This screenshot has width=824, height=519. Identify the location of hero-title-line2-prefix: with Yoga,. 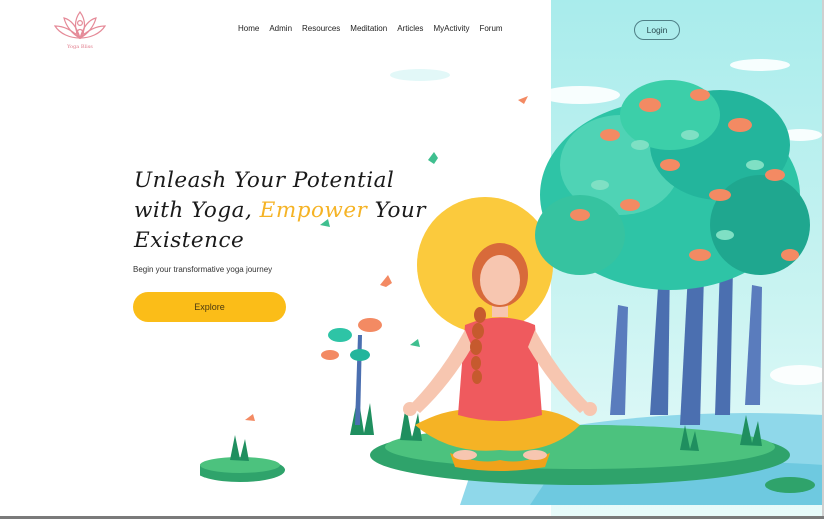
(197, 210).